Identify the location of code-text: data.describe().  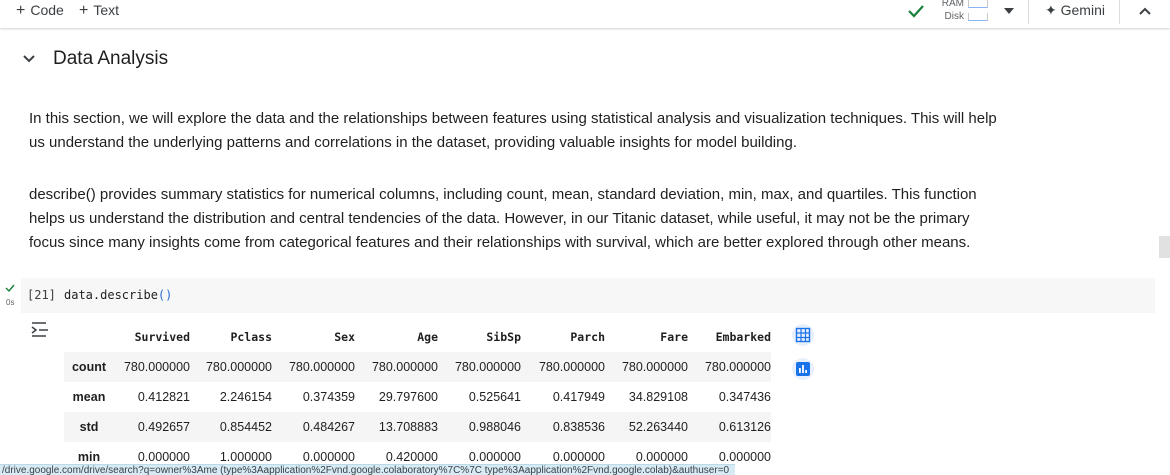
(118, 295).